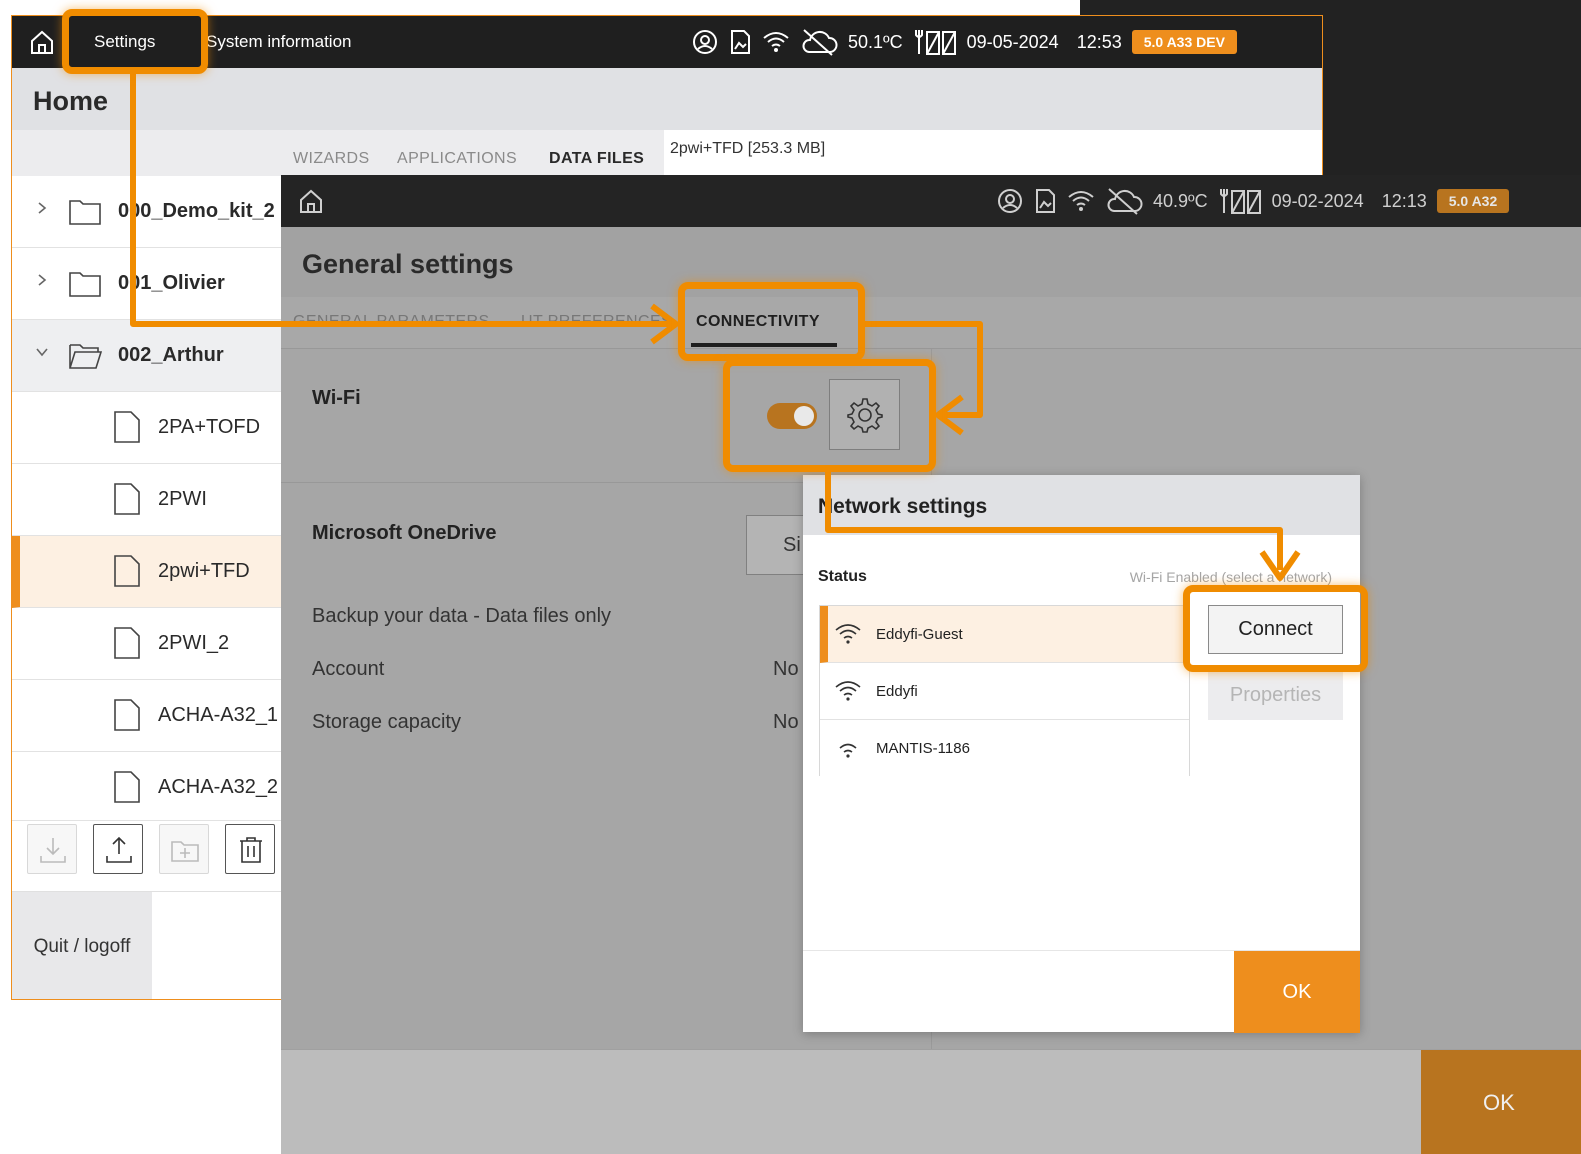 The height and width of the screenshot is (1154, 1581). What do you see at coordinates (1501, 1102) in the screenshot?
I see `settings-ok-button: OK` at bounding box center [1501, 1102].